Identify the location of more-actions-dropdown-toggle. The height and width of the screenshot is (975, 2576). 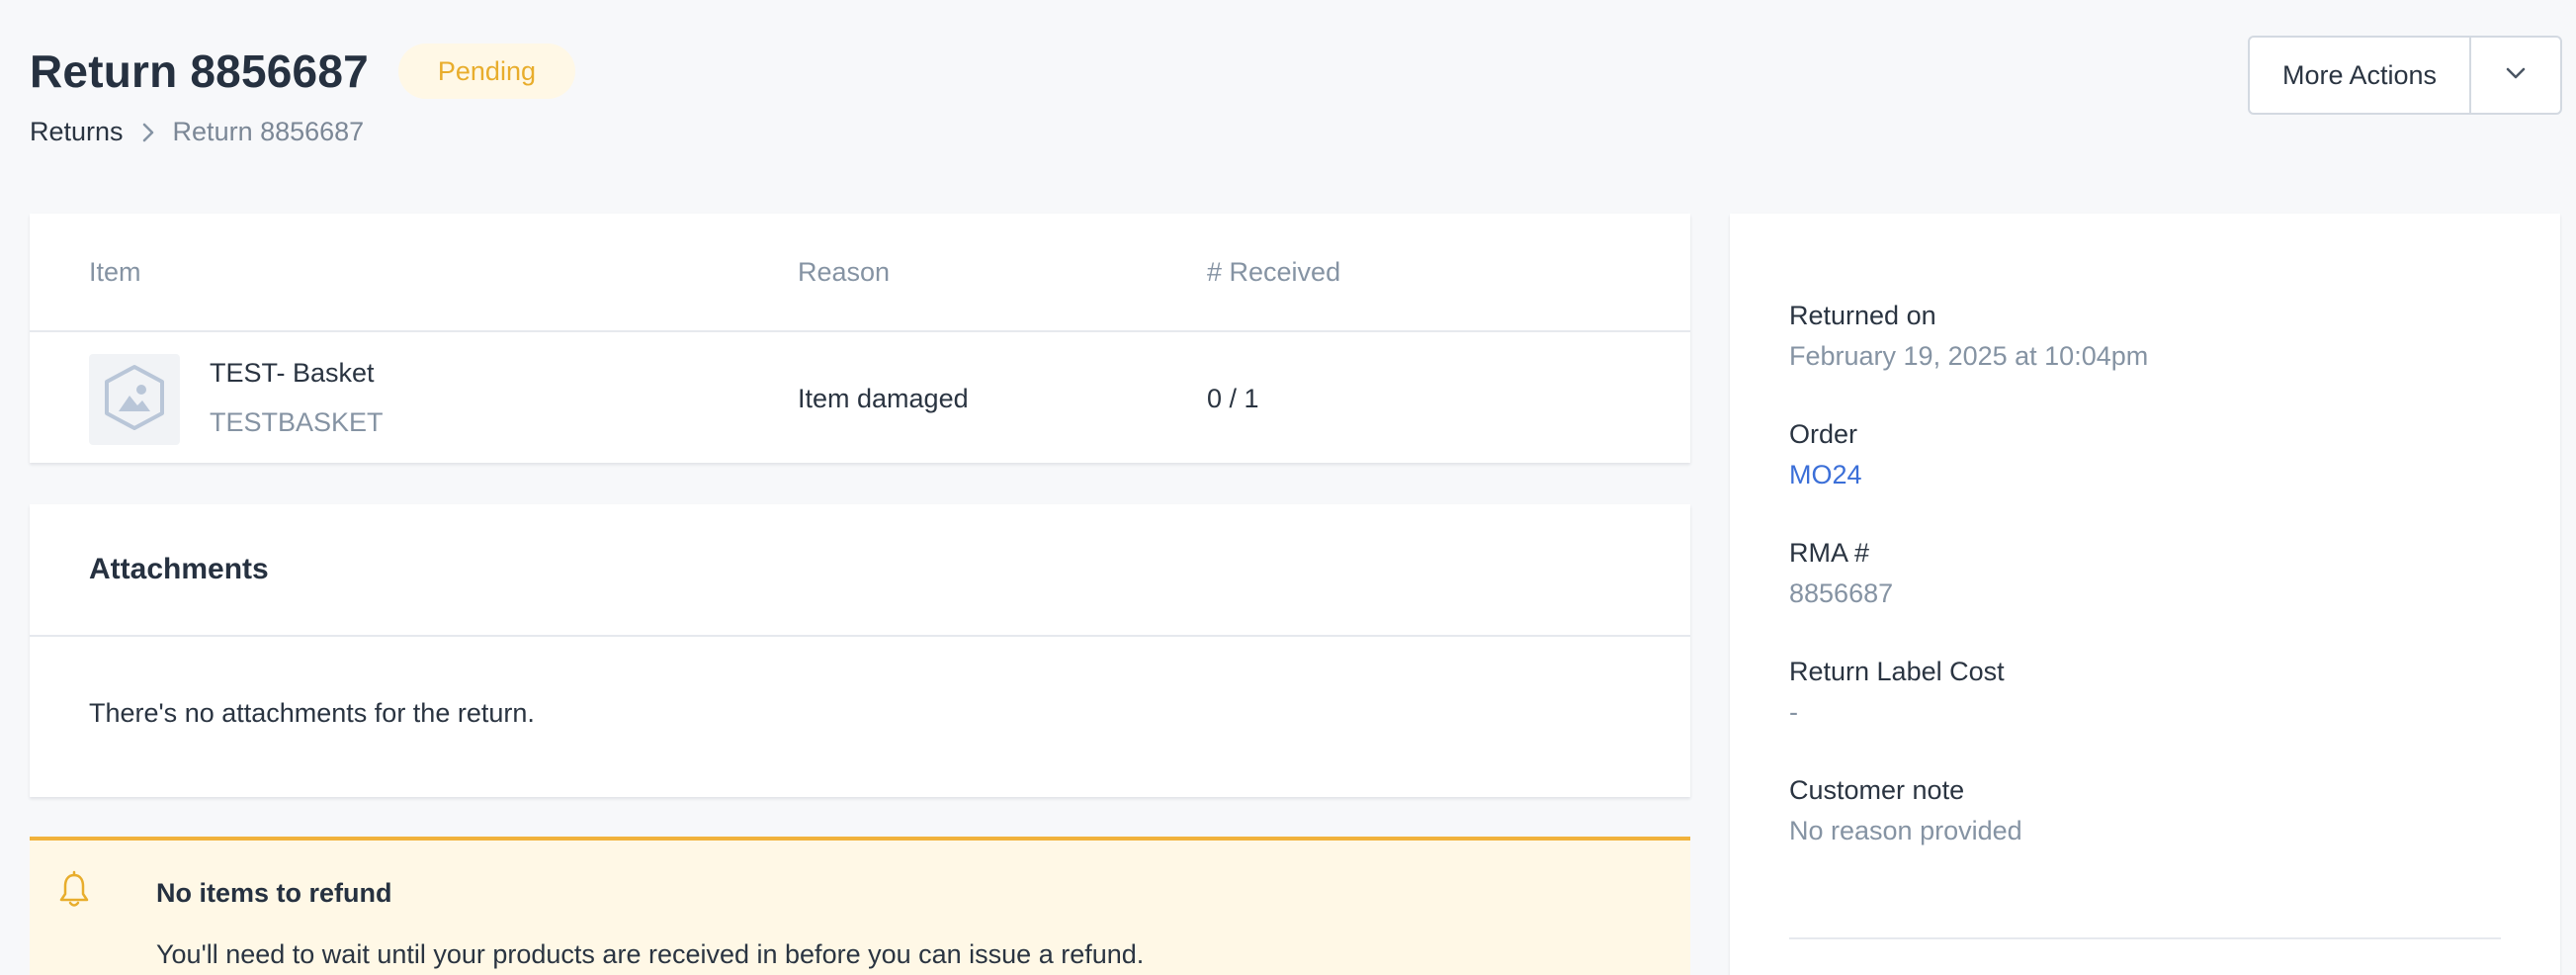
(2515, 75).